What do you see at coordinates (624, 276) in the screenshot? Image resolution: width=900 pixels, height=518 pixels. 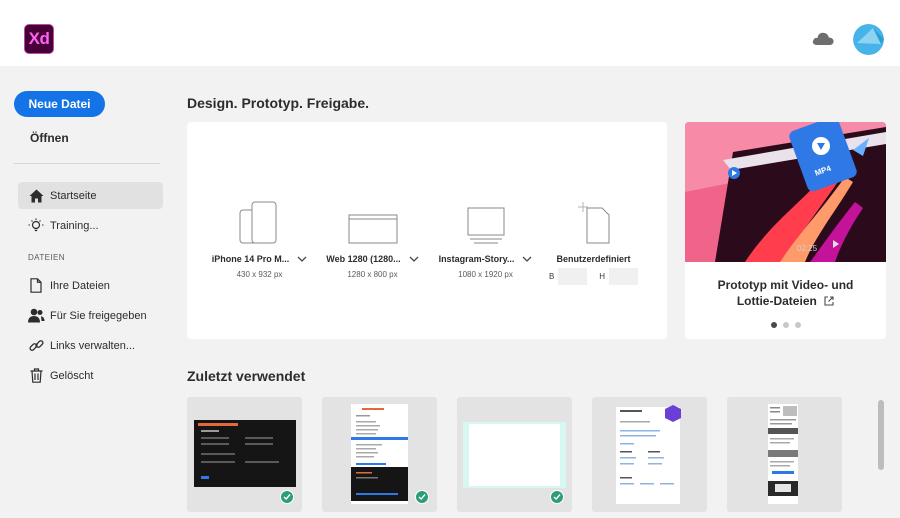 I see `height-input` at bounding box center [624, 276].